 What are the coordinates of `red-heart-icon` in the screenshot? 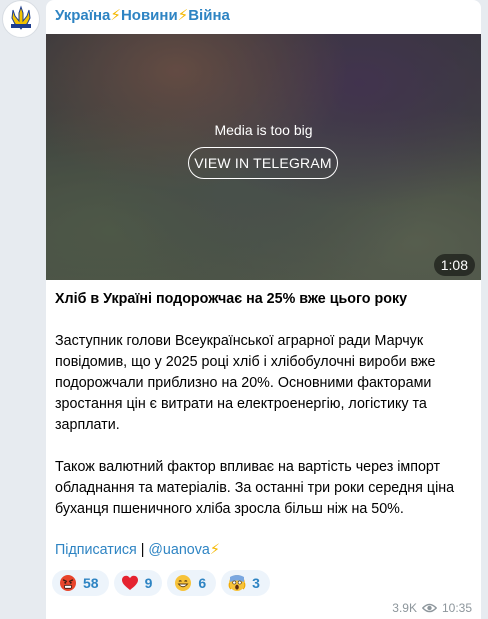 It's located at (129, 582).